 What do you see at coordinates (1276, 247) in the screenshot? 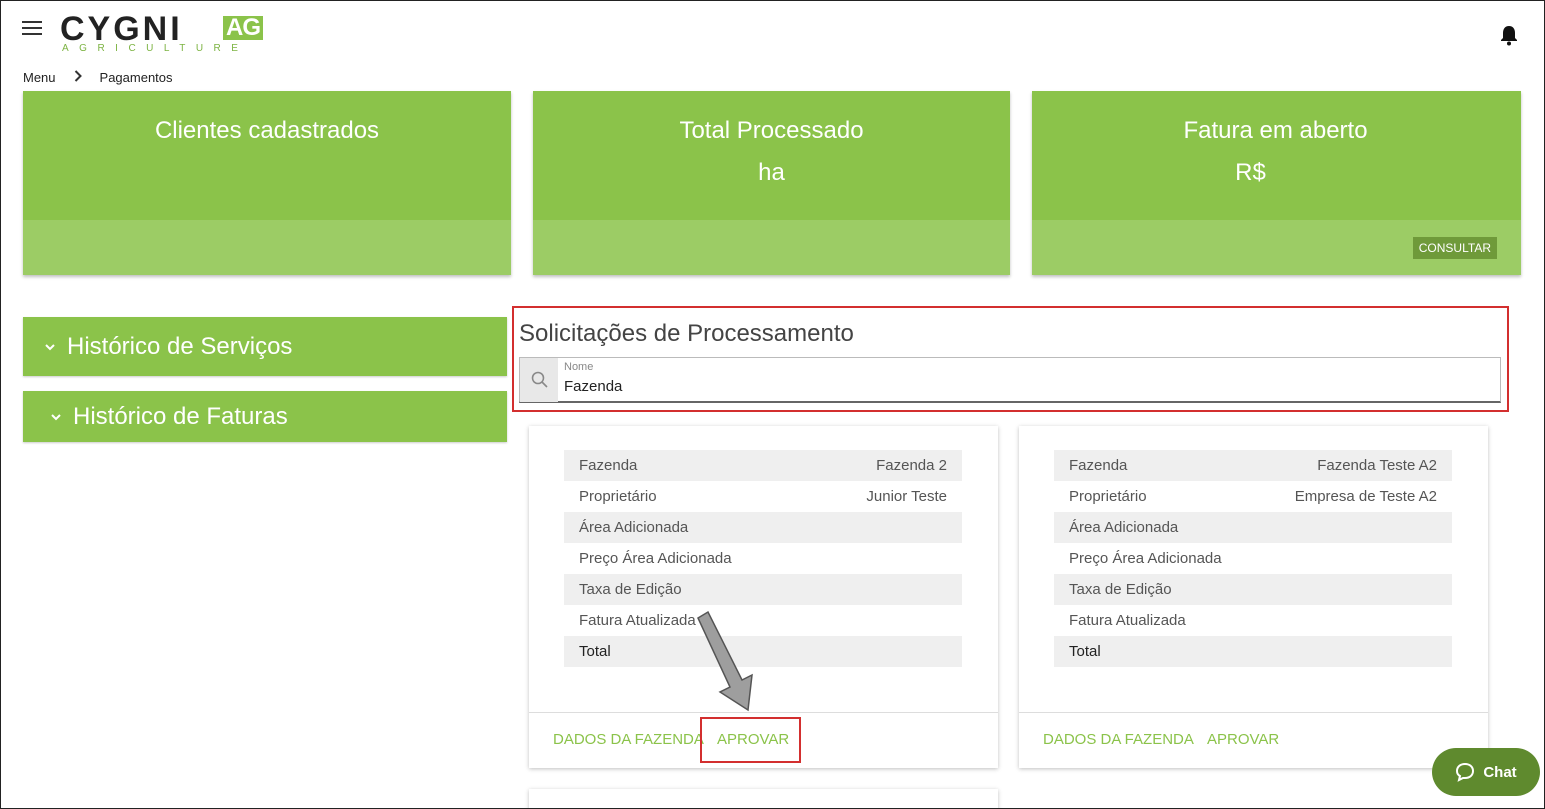
I see `stat-card-footer: CONSULTAR` at bounding box center [1276, 247].